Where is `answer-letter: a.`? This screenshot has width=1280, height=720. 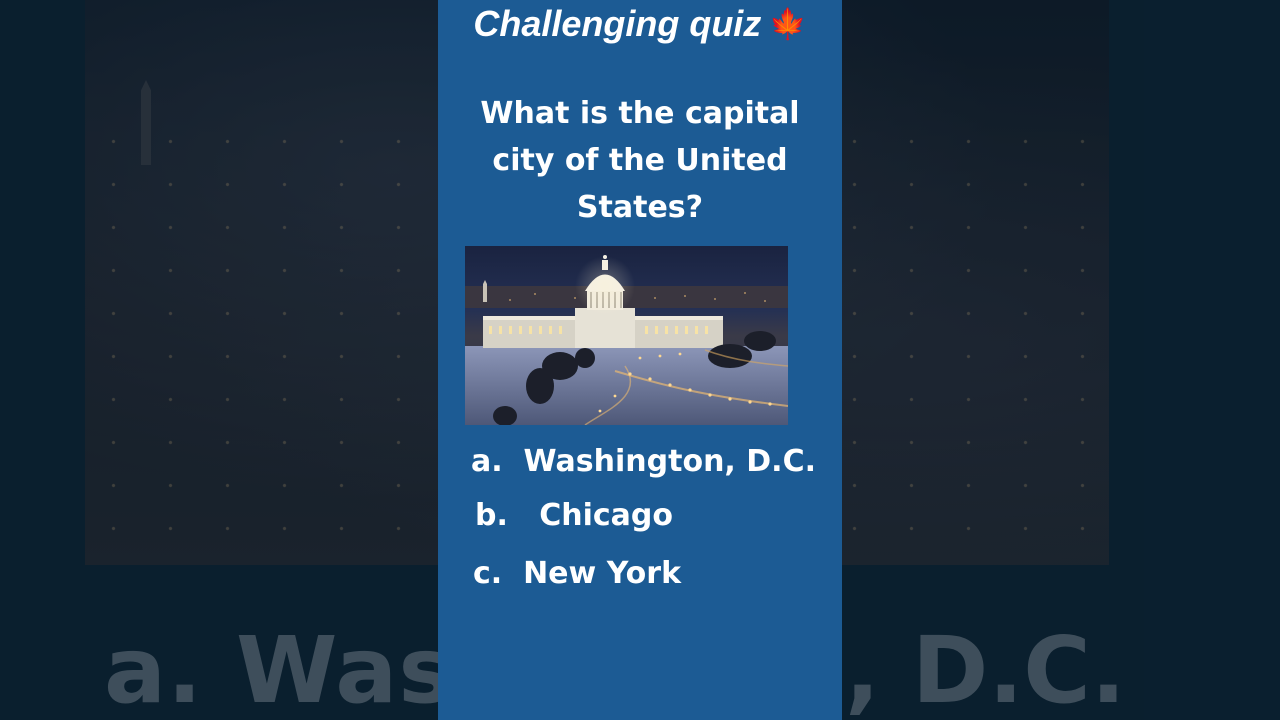 answer-letter: a. is located at coordinates (487, 461).